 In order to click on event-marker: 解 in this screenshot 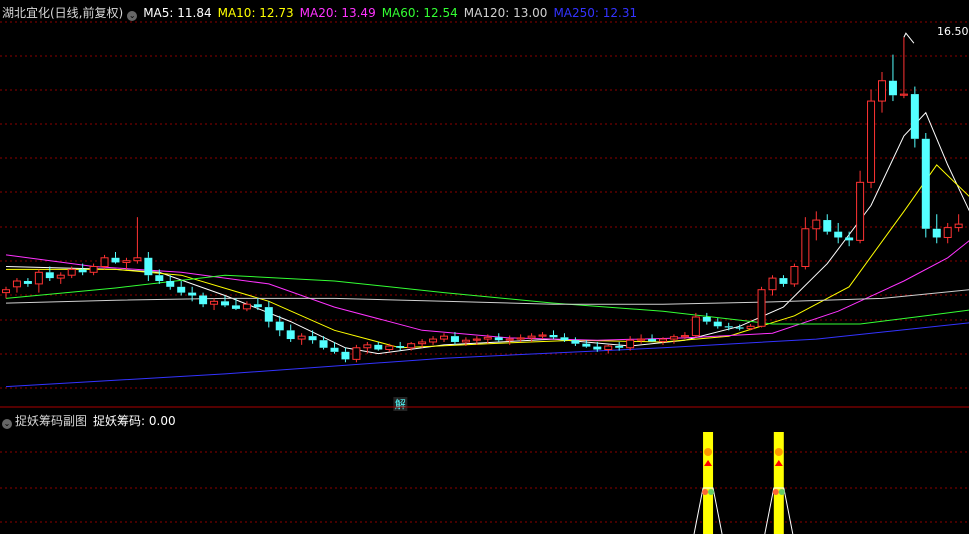, I will do `click(400, 404)`.